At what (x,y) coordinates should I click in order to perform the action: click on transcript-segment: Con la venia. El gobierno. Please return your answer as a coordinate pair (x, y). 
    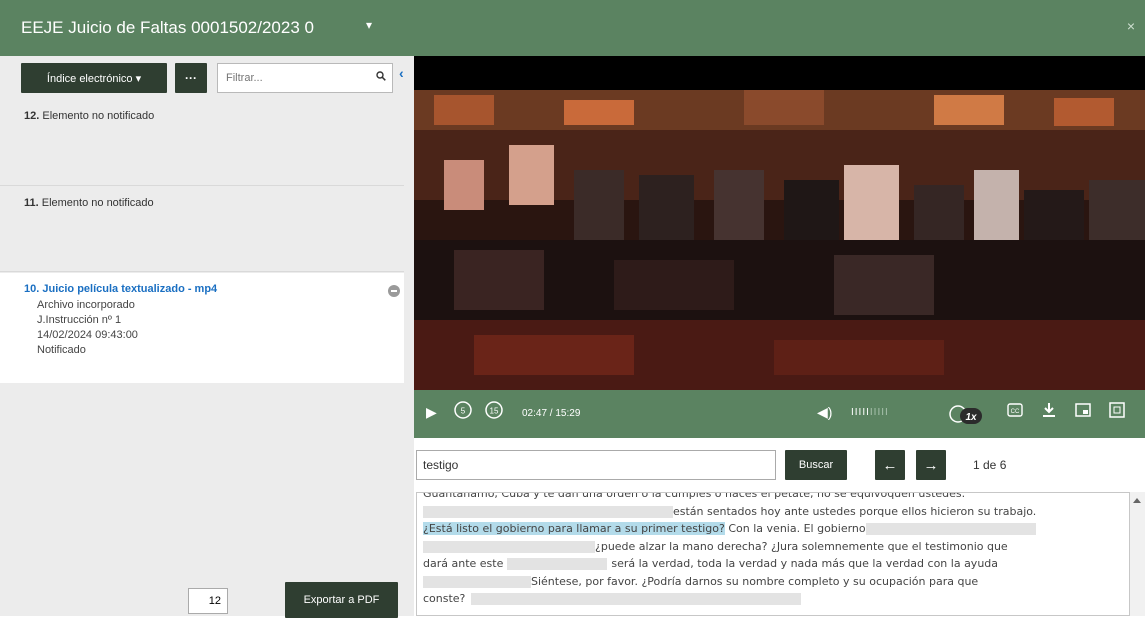
    Looking at the image, I should click on (795, 528).